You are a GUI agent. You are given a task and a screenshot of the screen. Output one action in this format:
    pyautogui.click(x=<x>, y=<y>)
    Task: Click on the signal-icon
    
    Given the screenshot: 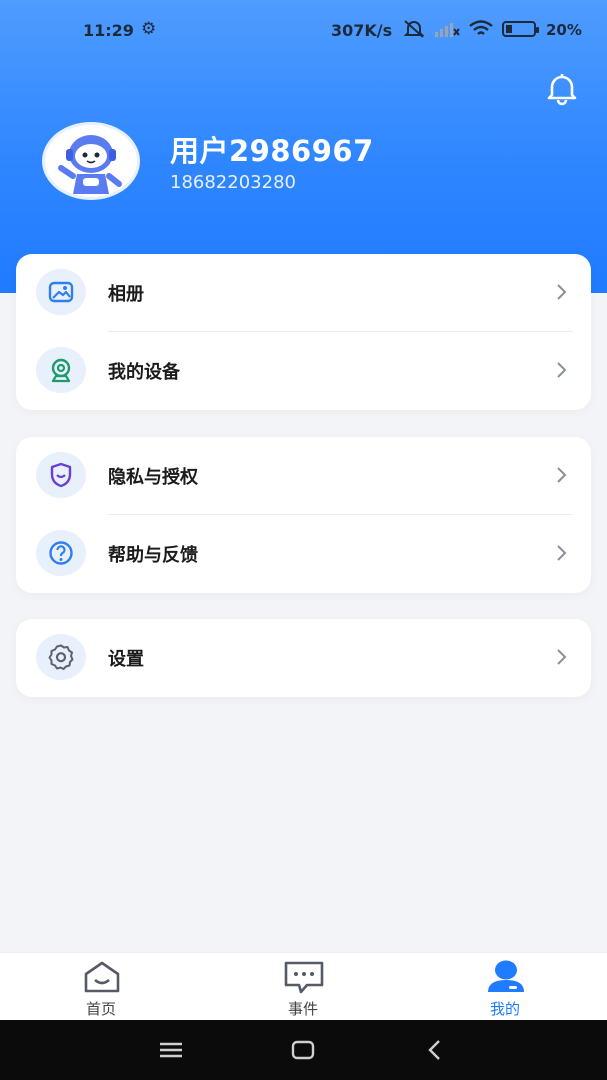 What is the action you would take?
    pyautogui.click(x=447, y=30)
    